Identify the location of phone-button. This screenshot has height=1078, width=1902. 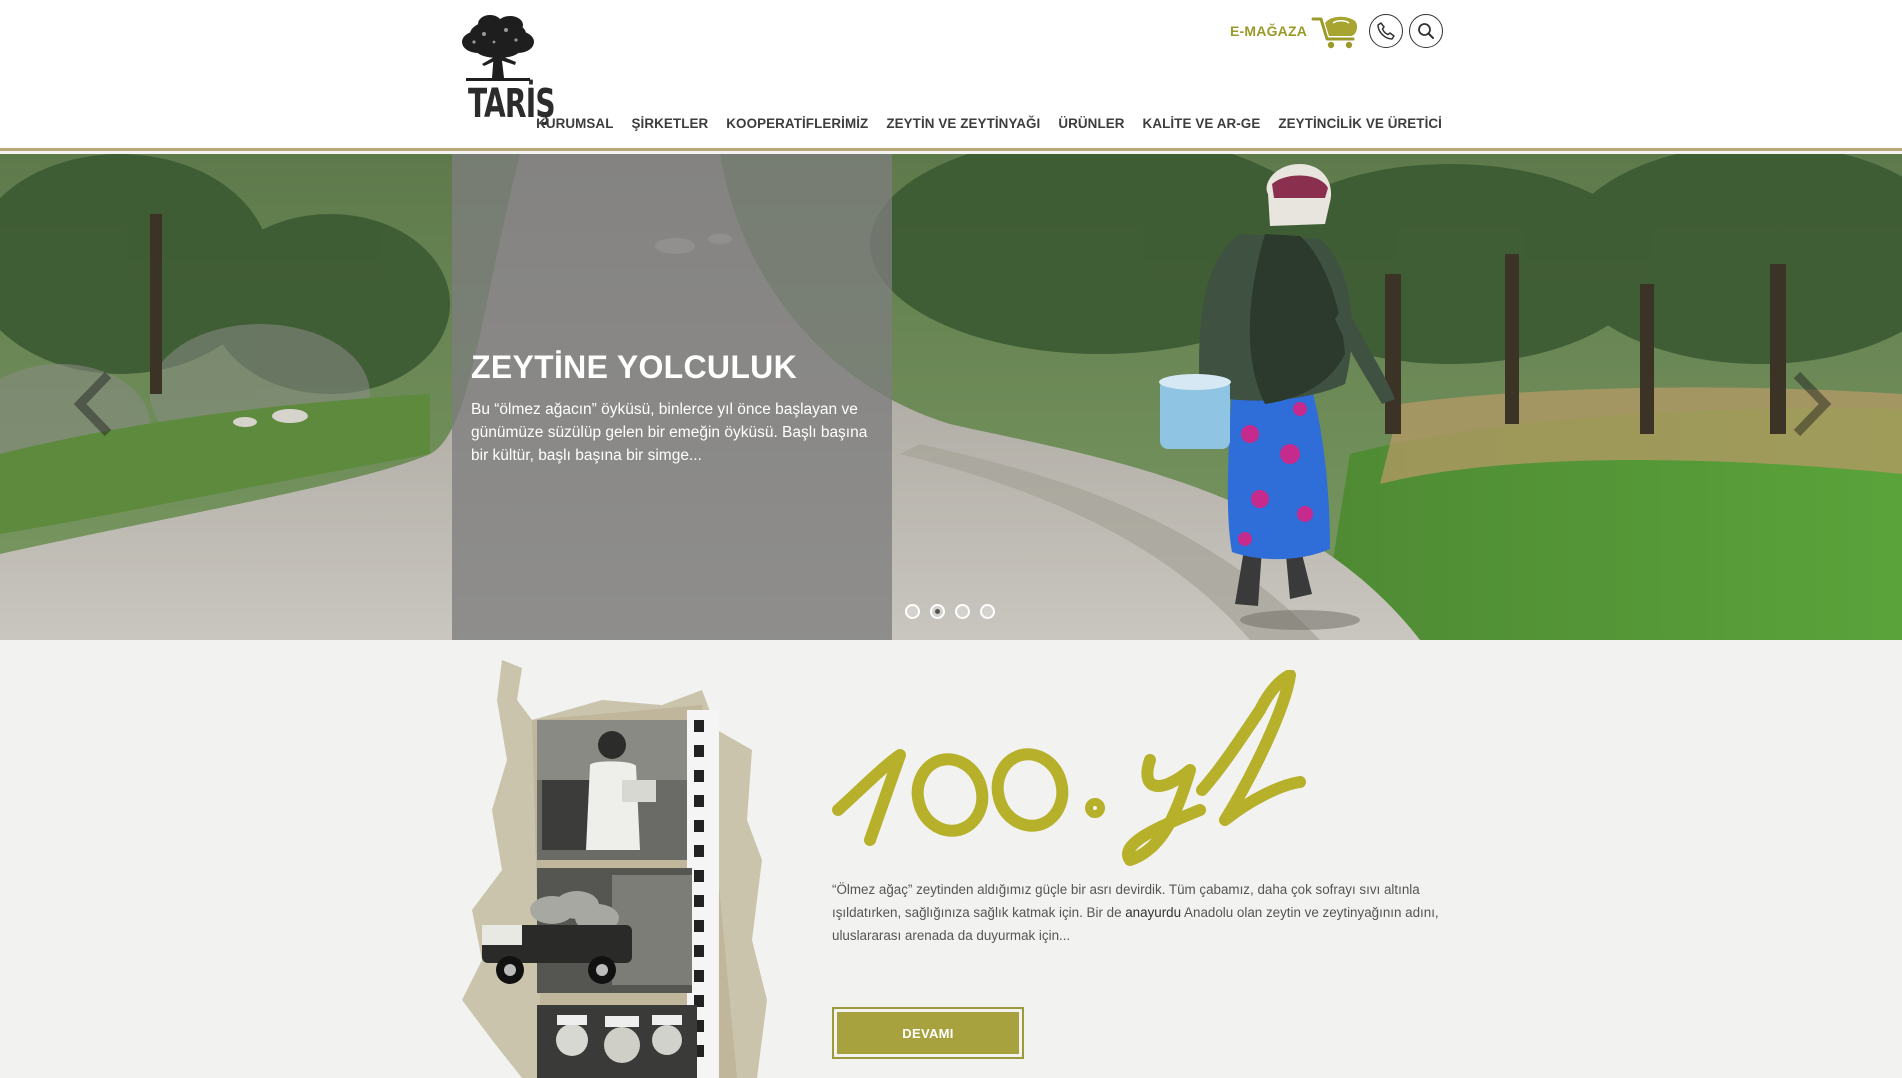
(1386, 31).